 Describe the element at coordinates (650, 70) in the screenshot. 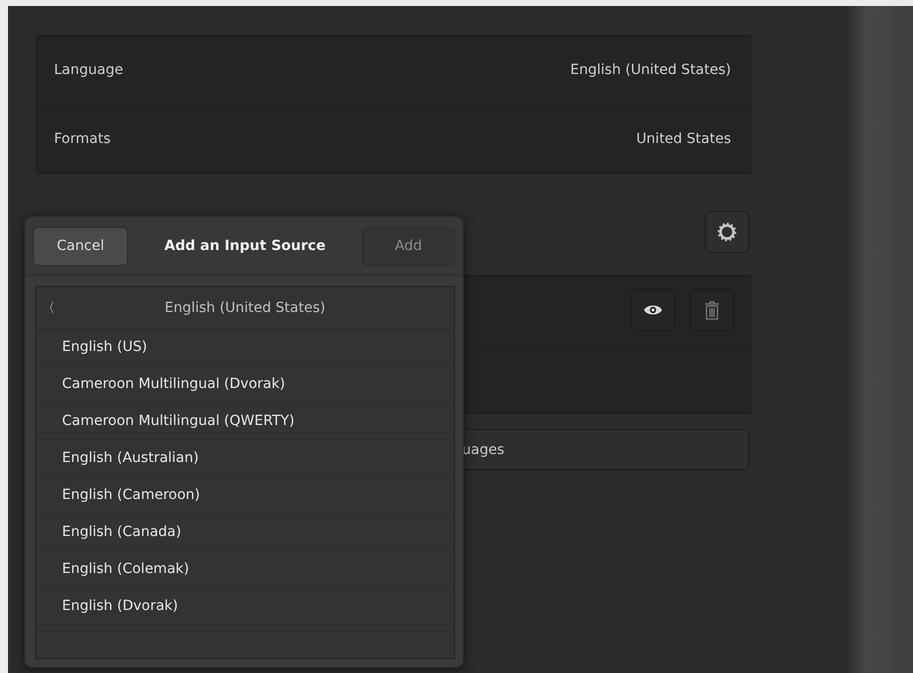

I see `row-value: English (United States)` at that location.